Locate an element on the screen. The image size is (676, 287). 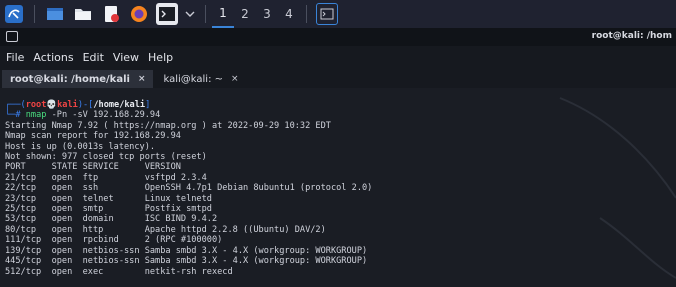
chevron-down-icon is located at coordinates (190, 14).